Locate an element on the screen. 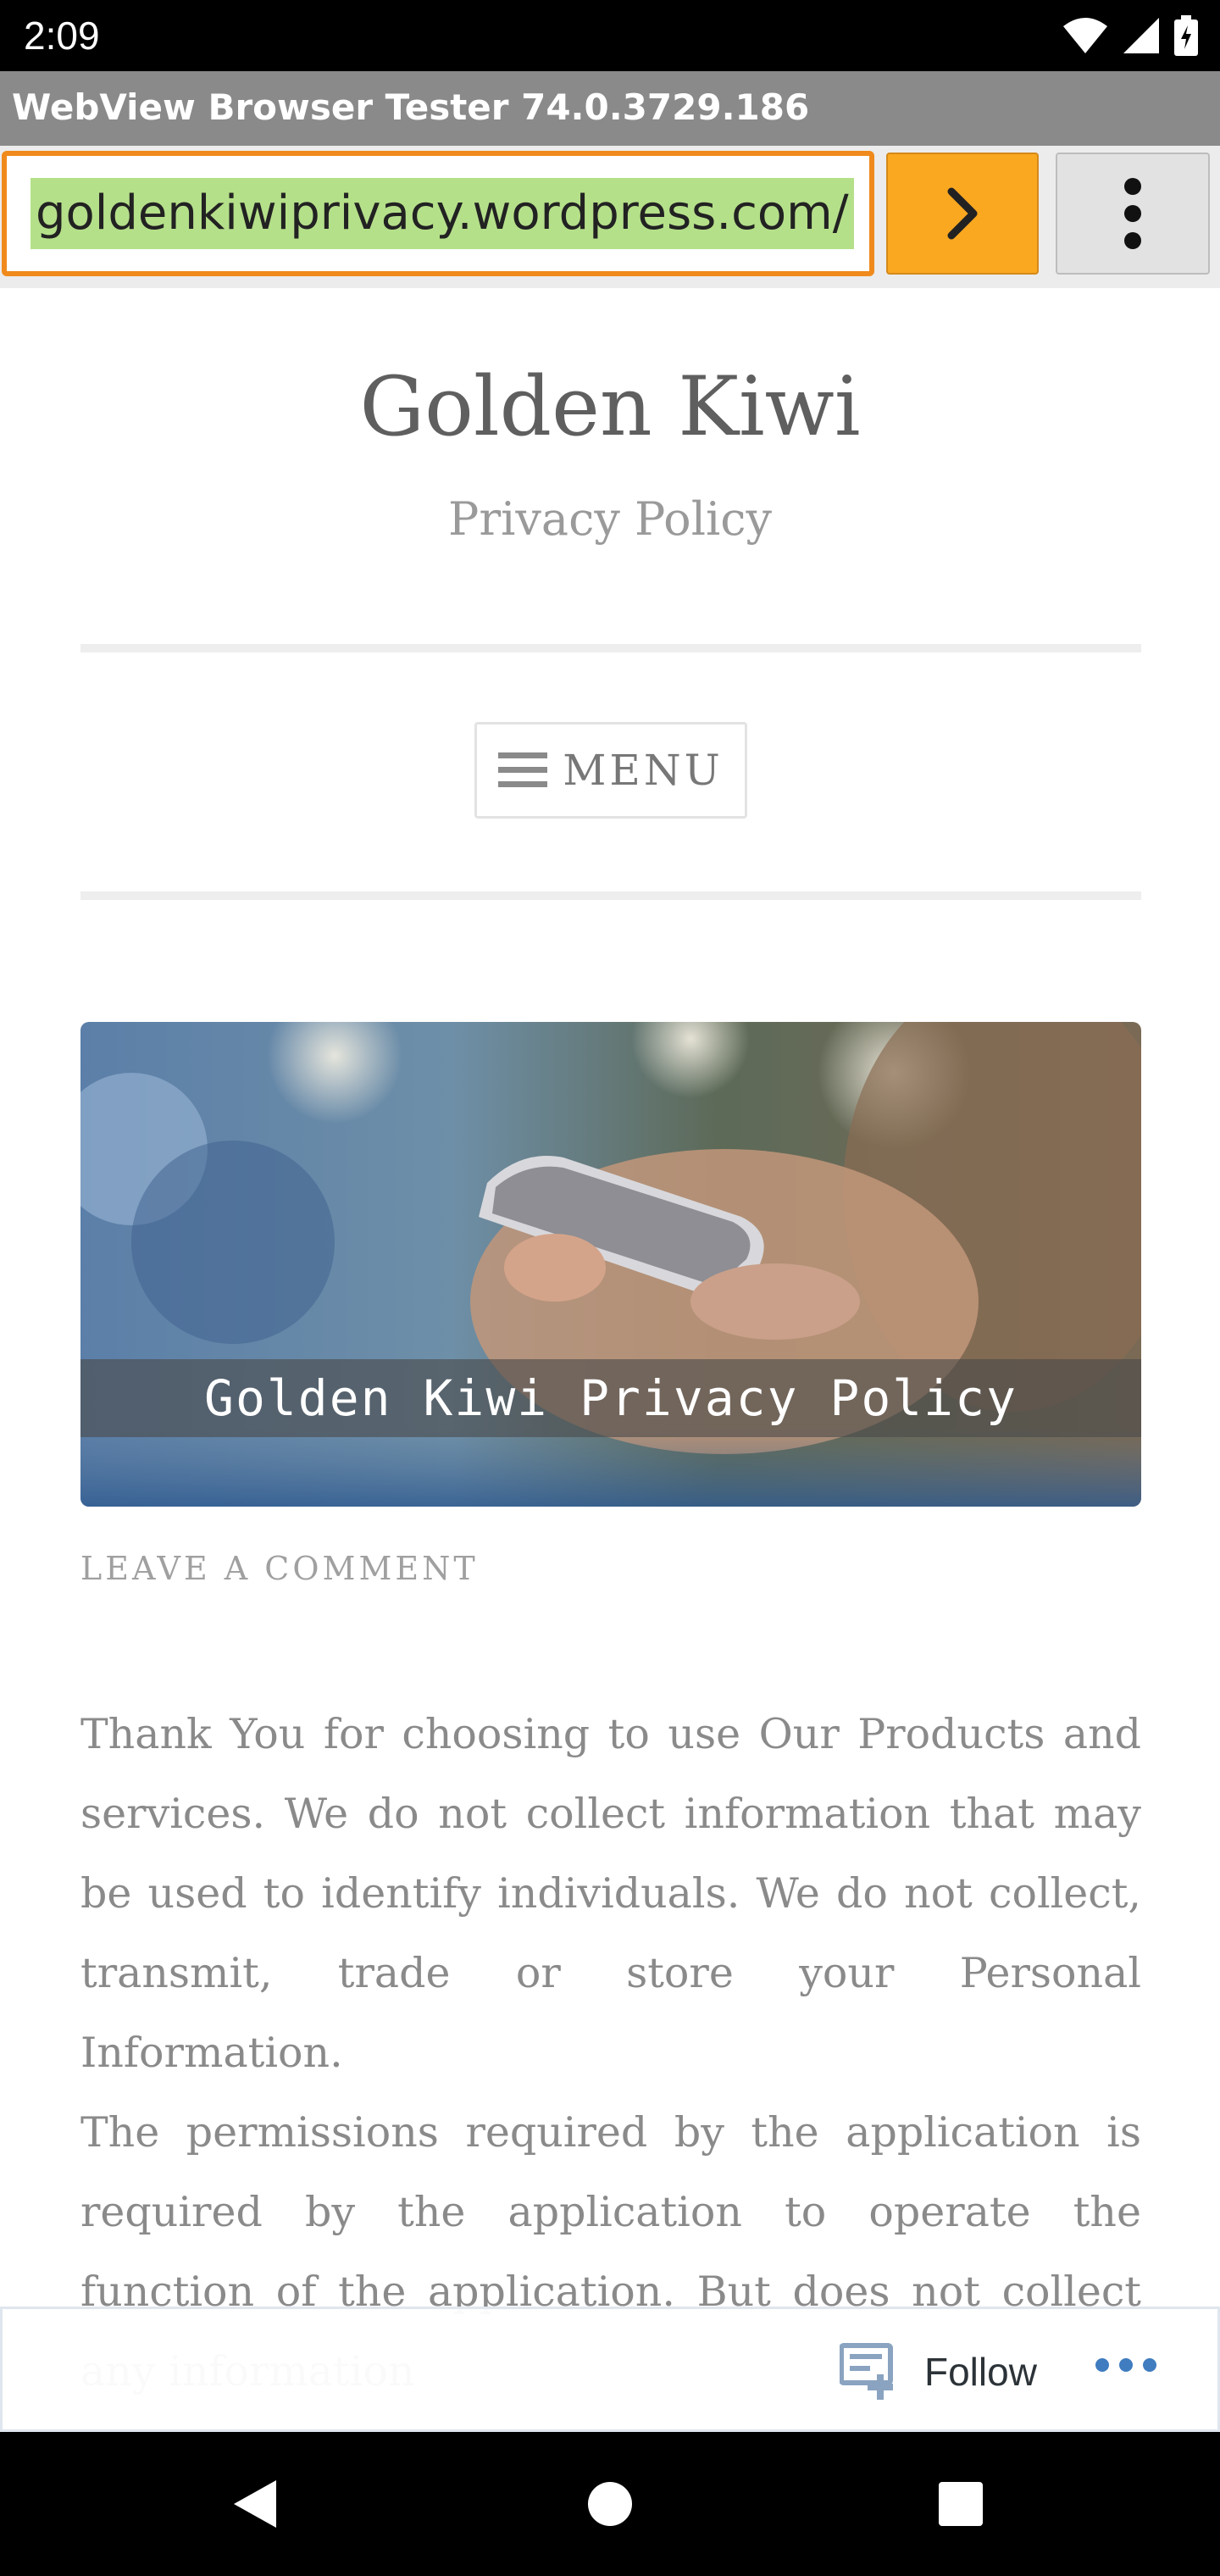 This screenshot has width=1220, height=2576. app-title-bar: WebView Browser Tester 74.0.3729.186 is located at coordinates (610, 108).